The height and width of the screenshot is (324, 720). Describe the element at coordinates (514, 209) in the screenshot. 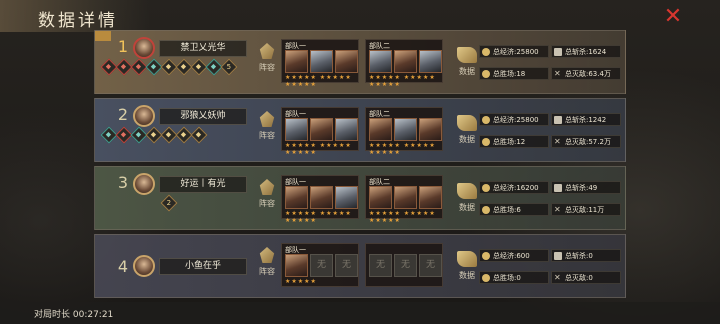

I see `stat-wins: 总胜场:6` at that location.